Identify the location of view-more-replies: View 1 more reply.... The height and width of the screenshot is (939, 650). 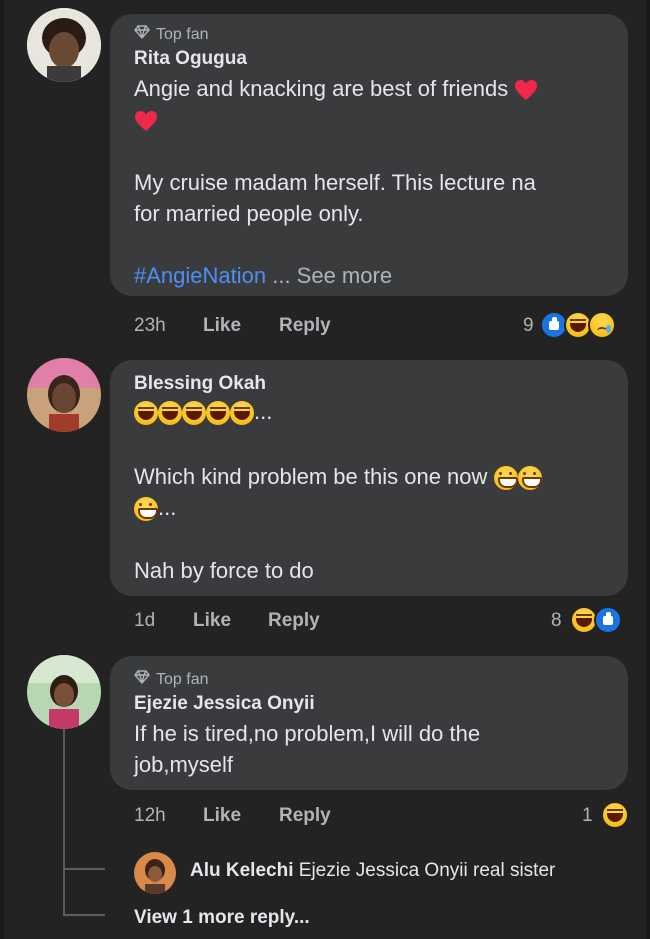
(222, 918).